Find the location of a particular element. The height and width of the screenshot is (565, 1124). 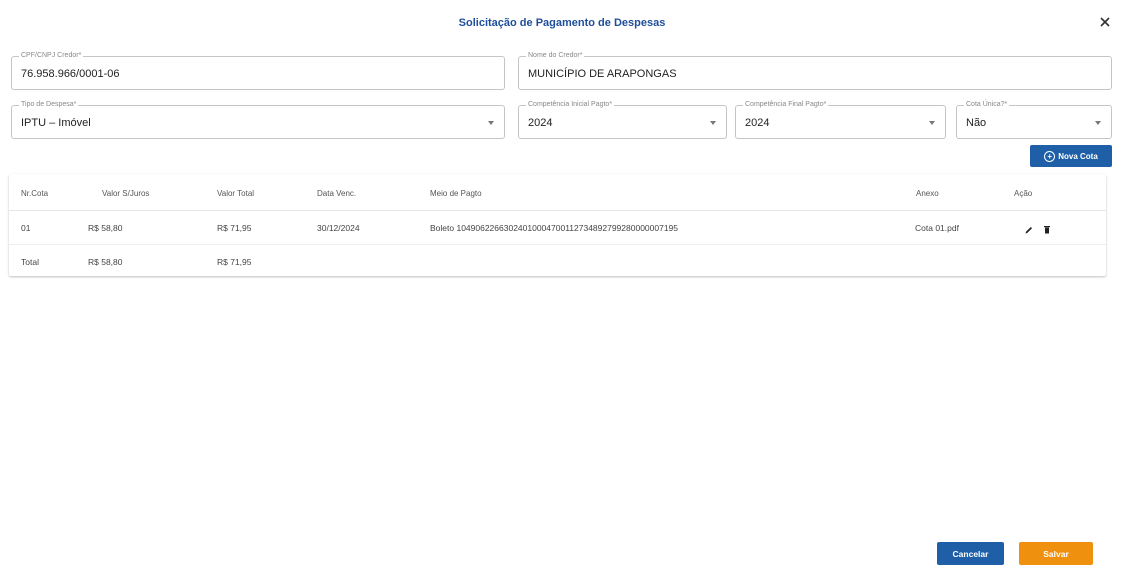

total-valor-sem-juros: R$ 58,80 is located at coordinates (105, 262).